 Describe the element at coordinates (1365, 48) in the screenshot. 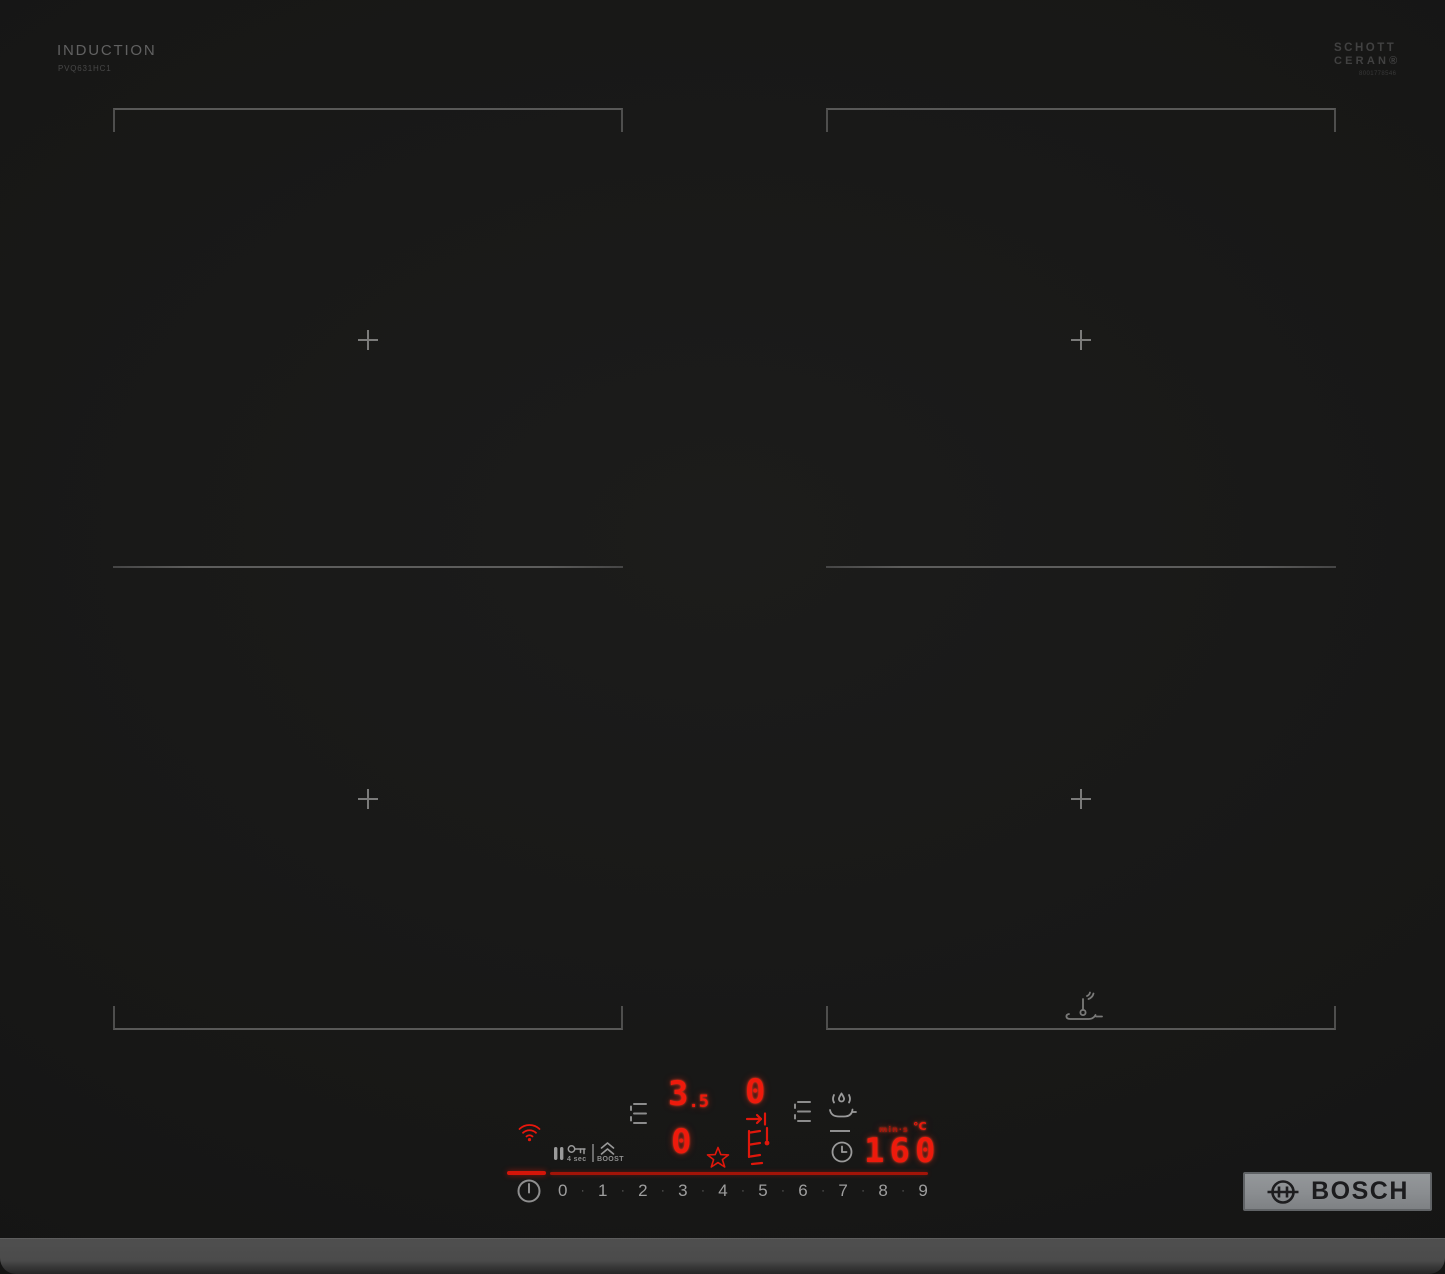

I see `schott-logo-line1: SCHOTT` at that location.